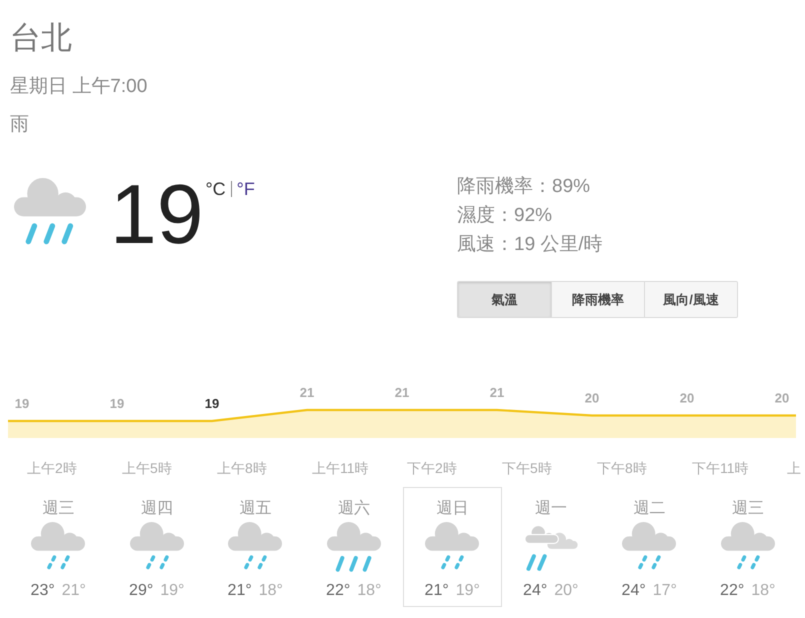 The height and width of the screenshot is (618, 805). Describe the element at coordinates (597, 299) in the screenshot. I see `chart-tab: 降雨機率` at that location.